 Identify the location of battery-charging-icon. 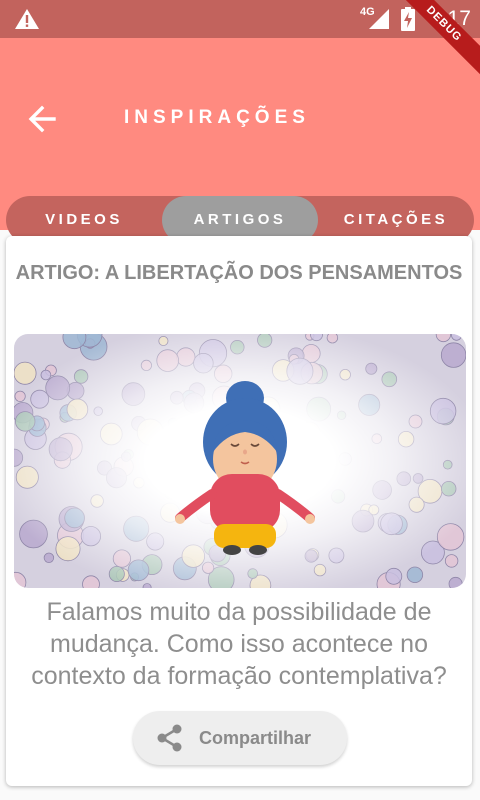
(408, 19).